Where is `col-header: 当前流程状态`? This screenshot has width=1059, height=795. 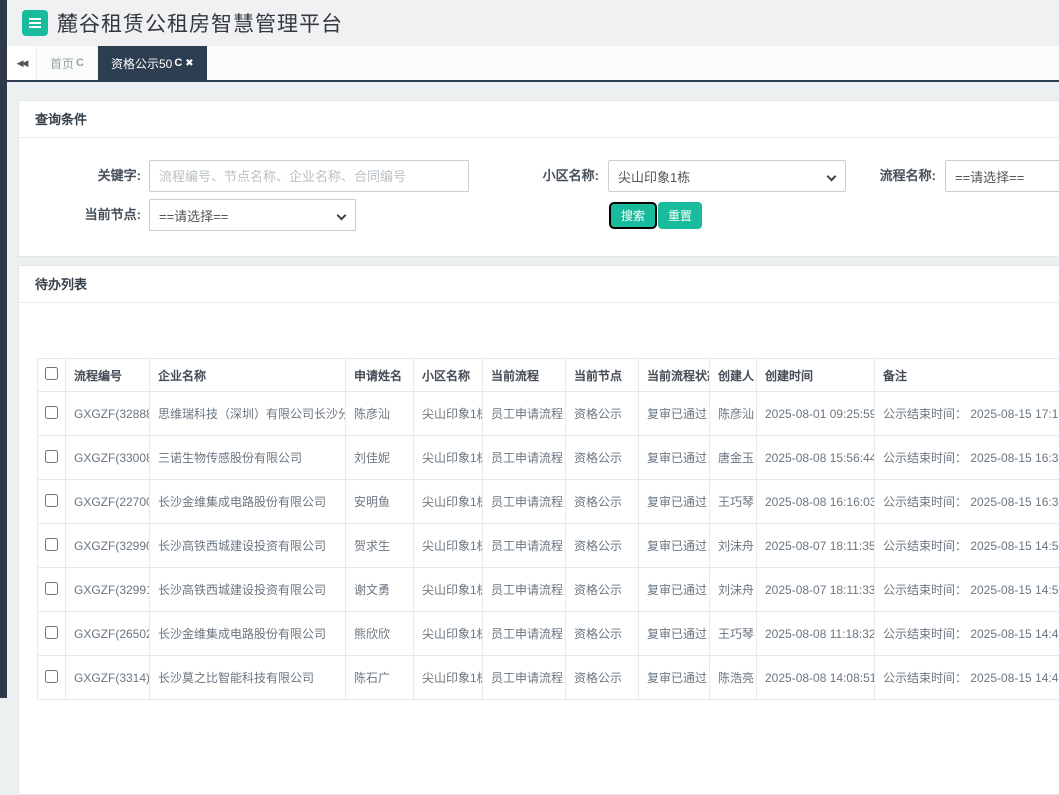 col-header: 当前流程状态 is located at coordinates (674, 375).